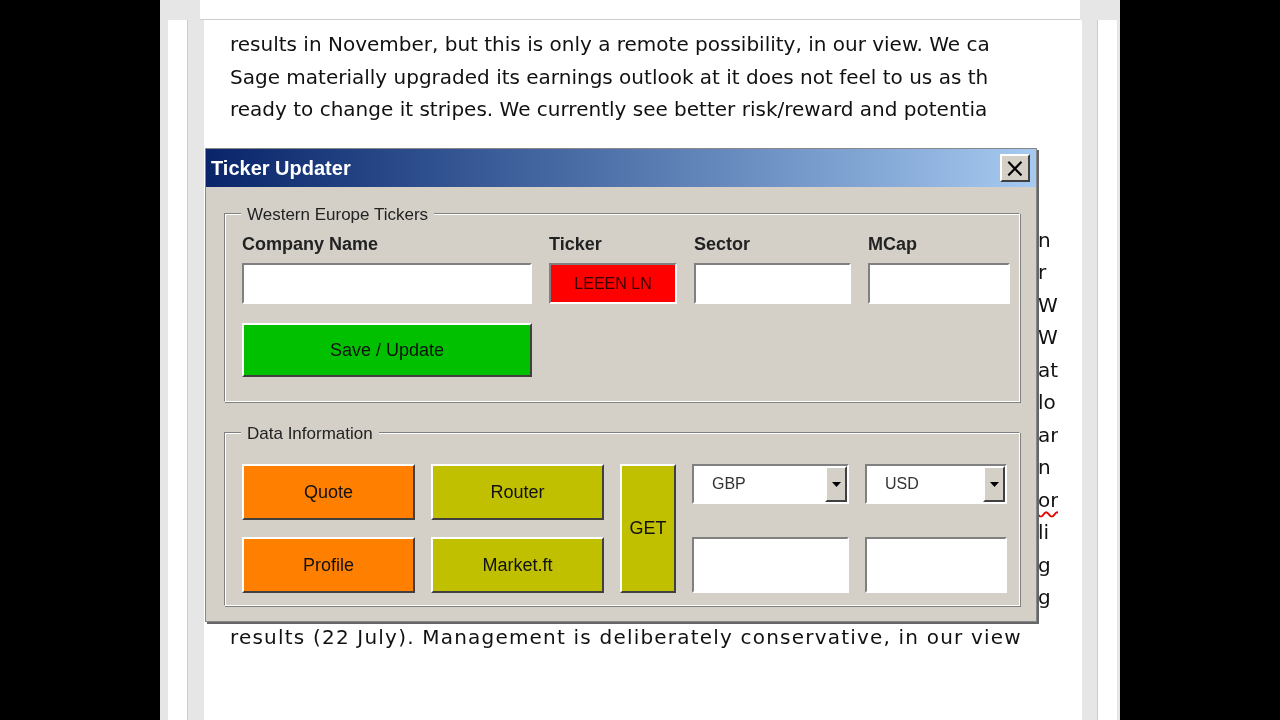 The image size is (1280, 720). What do you see at coordinates (1048, 435) in the screenshot?
I see `text-fragment: ar` at bounding box center [1048, 435].